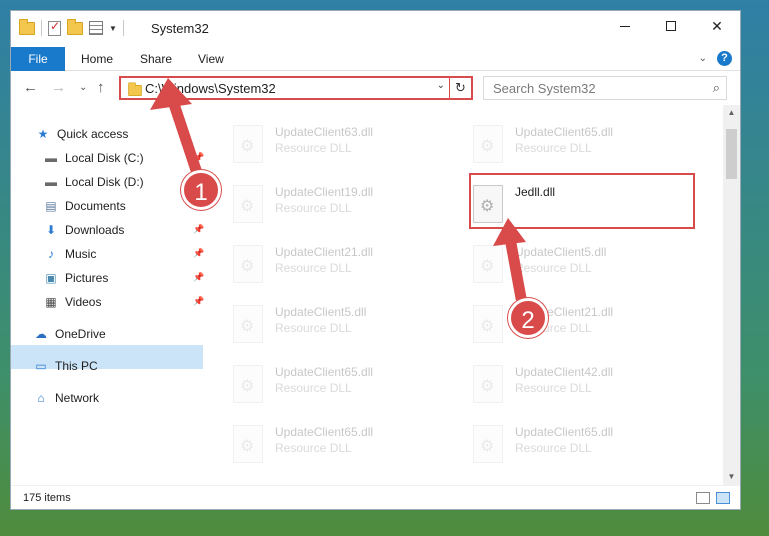  What do you see at coordinates (716, 88) in the screenshot?
I see `search-icon: ⌕` at bounding box center [716, 88].